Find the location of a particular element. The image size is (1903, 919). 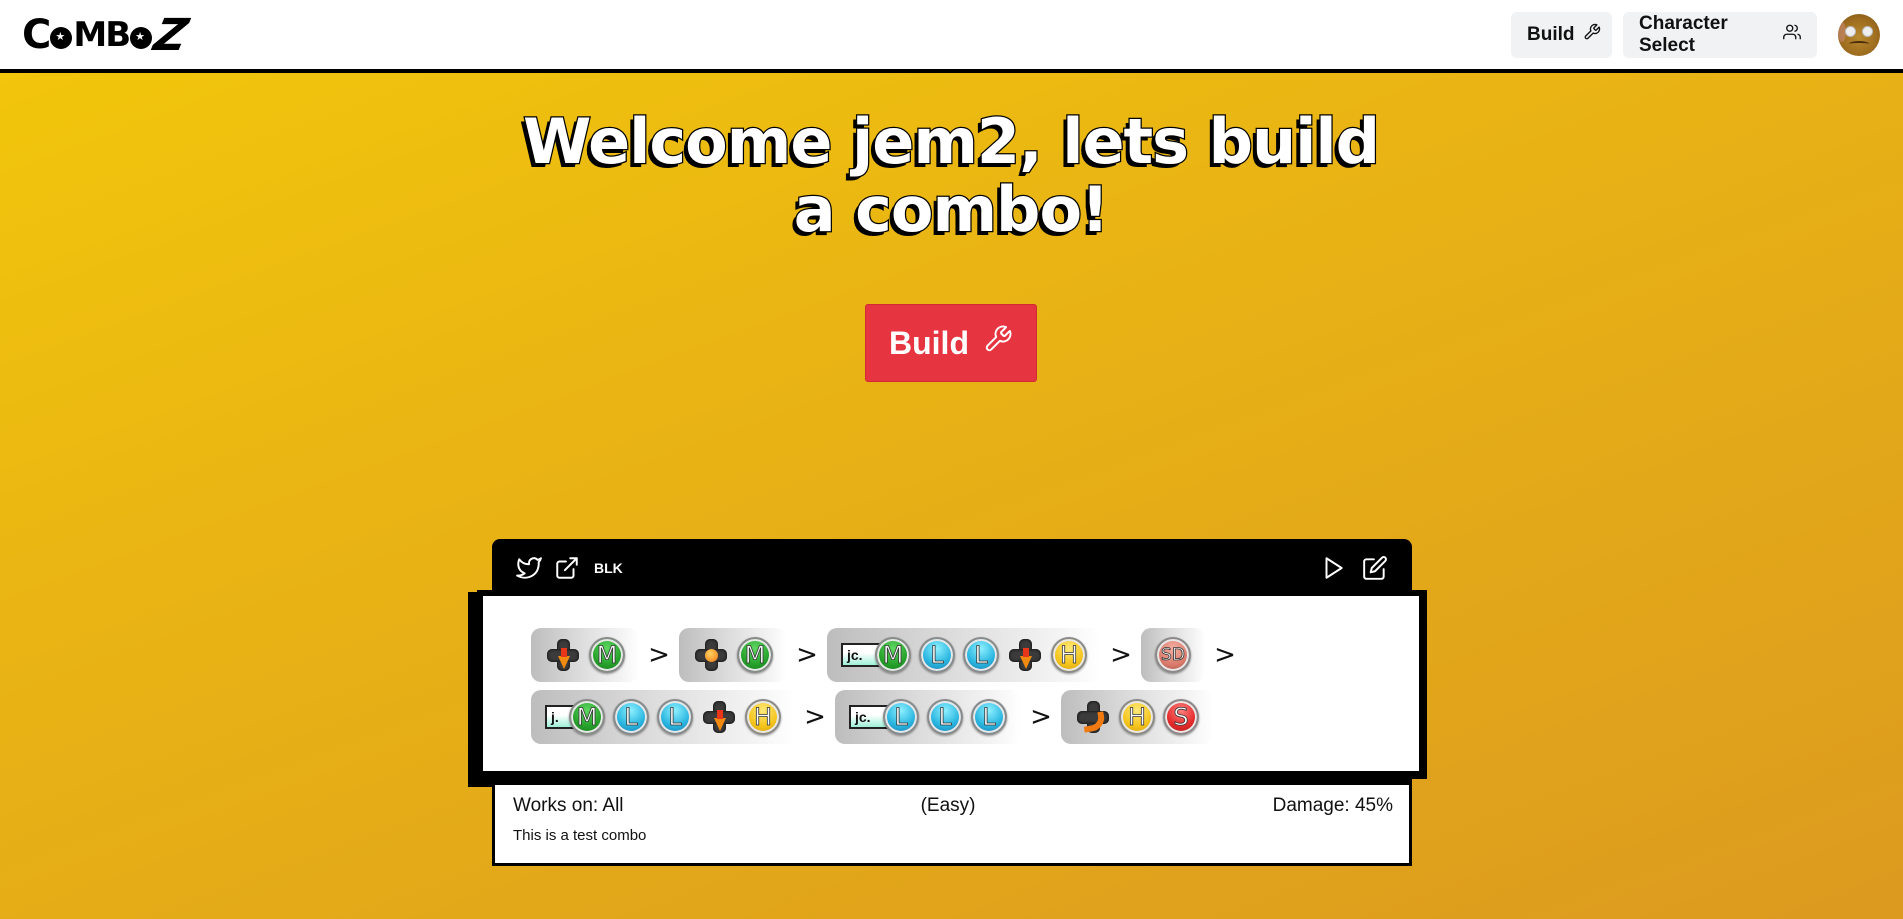

dpad-neutral-icon is located at coordinates (711, 655).